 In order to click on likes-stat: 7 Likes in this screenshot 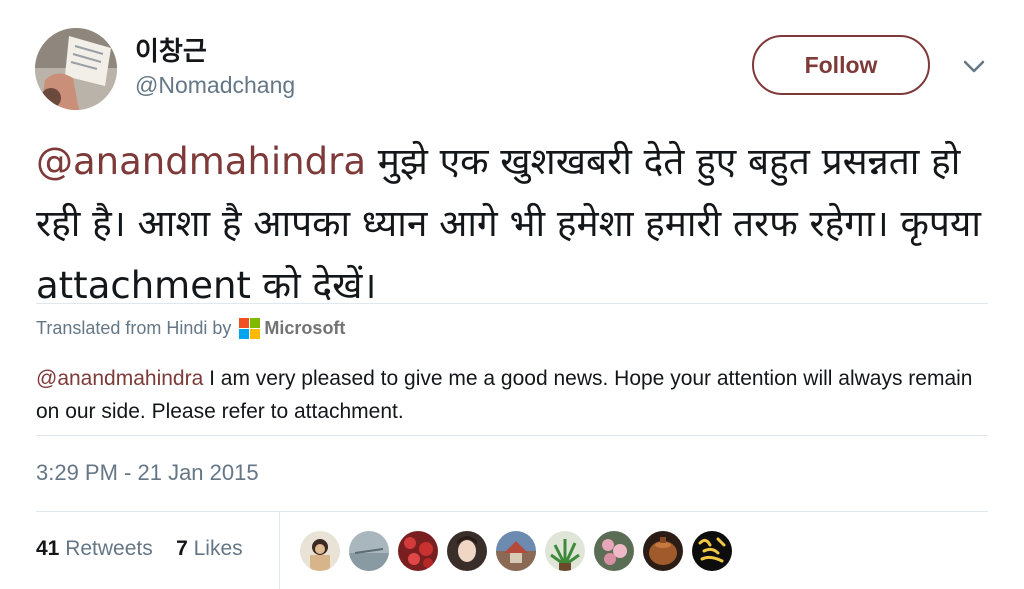, I will do `click(209, 548)`.